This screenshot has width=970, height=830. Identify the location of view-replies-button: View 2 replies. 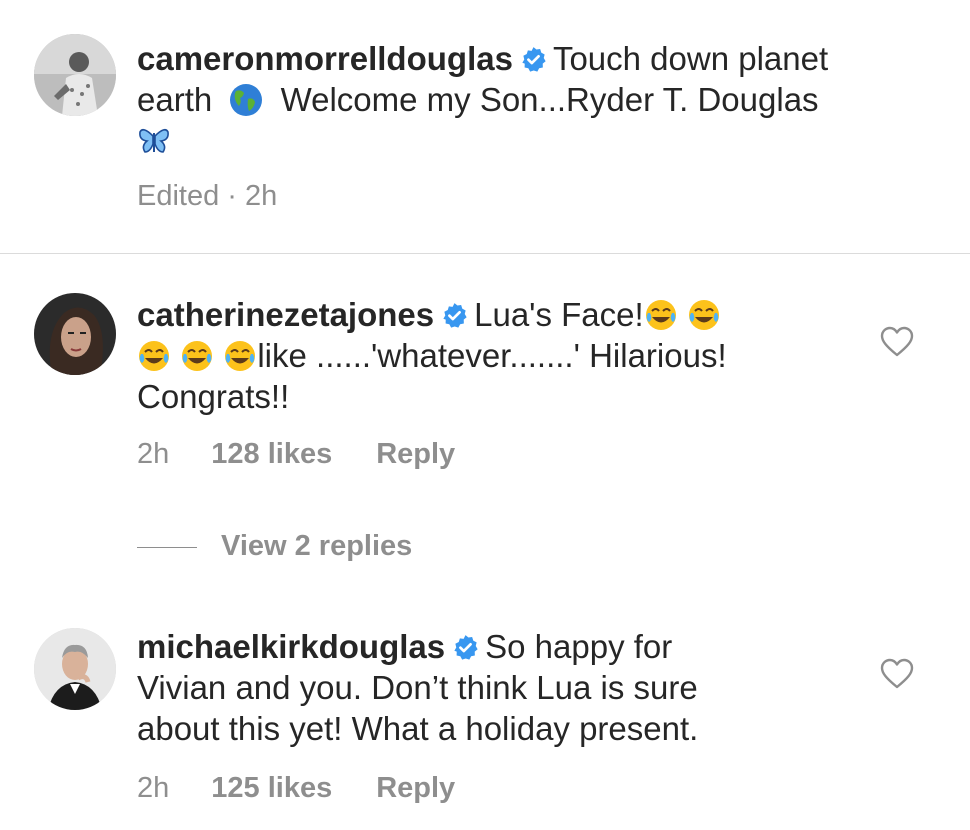
(274, 546).